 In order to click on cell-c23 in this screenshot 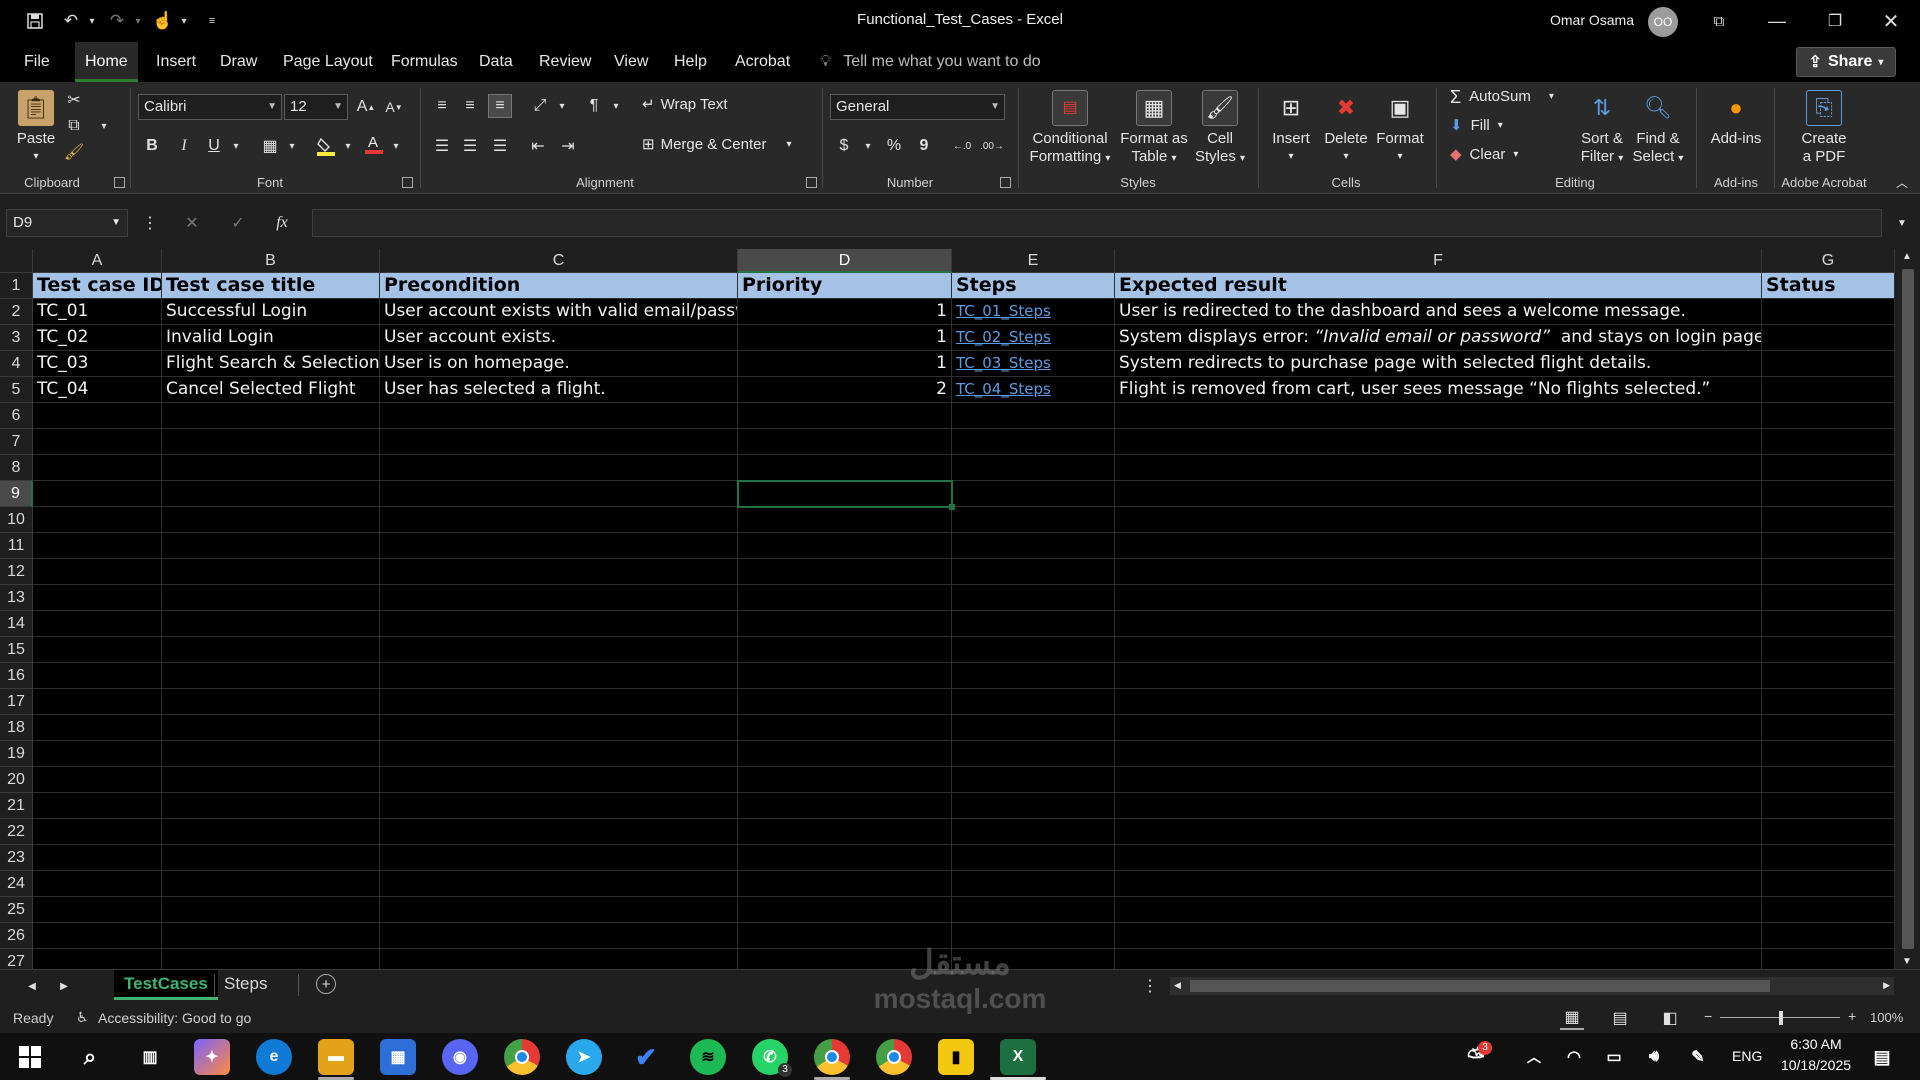, I will do `click(559, 858)`.